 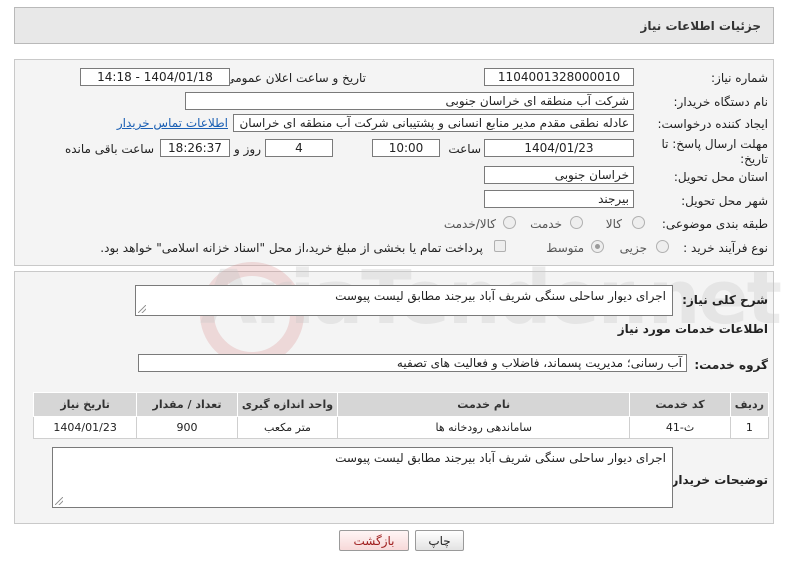 What do you see at coordinates (287, 404) in the screenshot?
I see `col-unit: واحد اندازه گیری` at bounding box center [287, 404].